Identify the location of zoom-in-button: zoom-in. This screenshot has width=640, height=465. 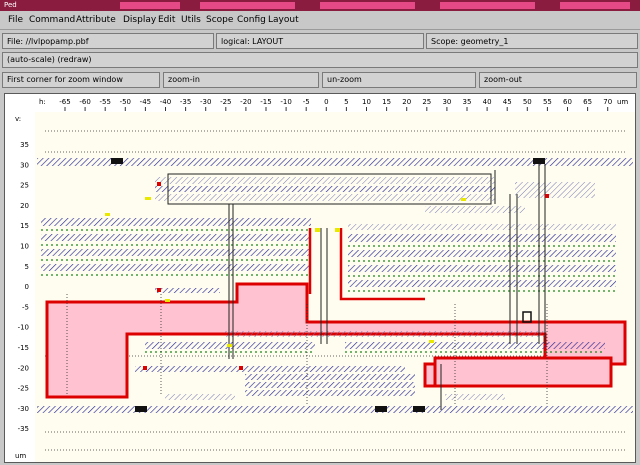
(241, 80).